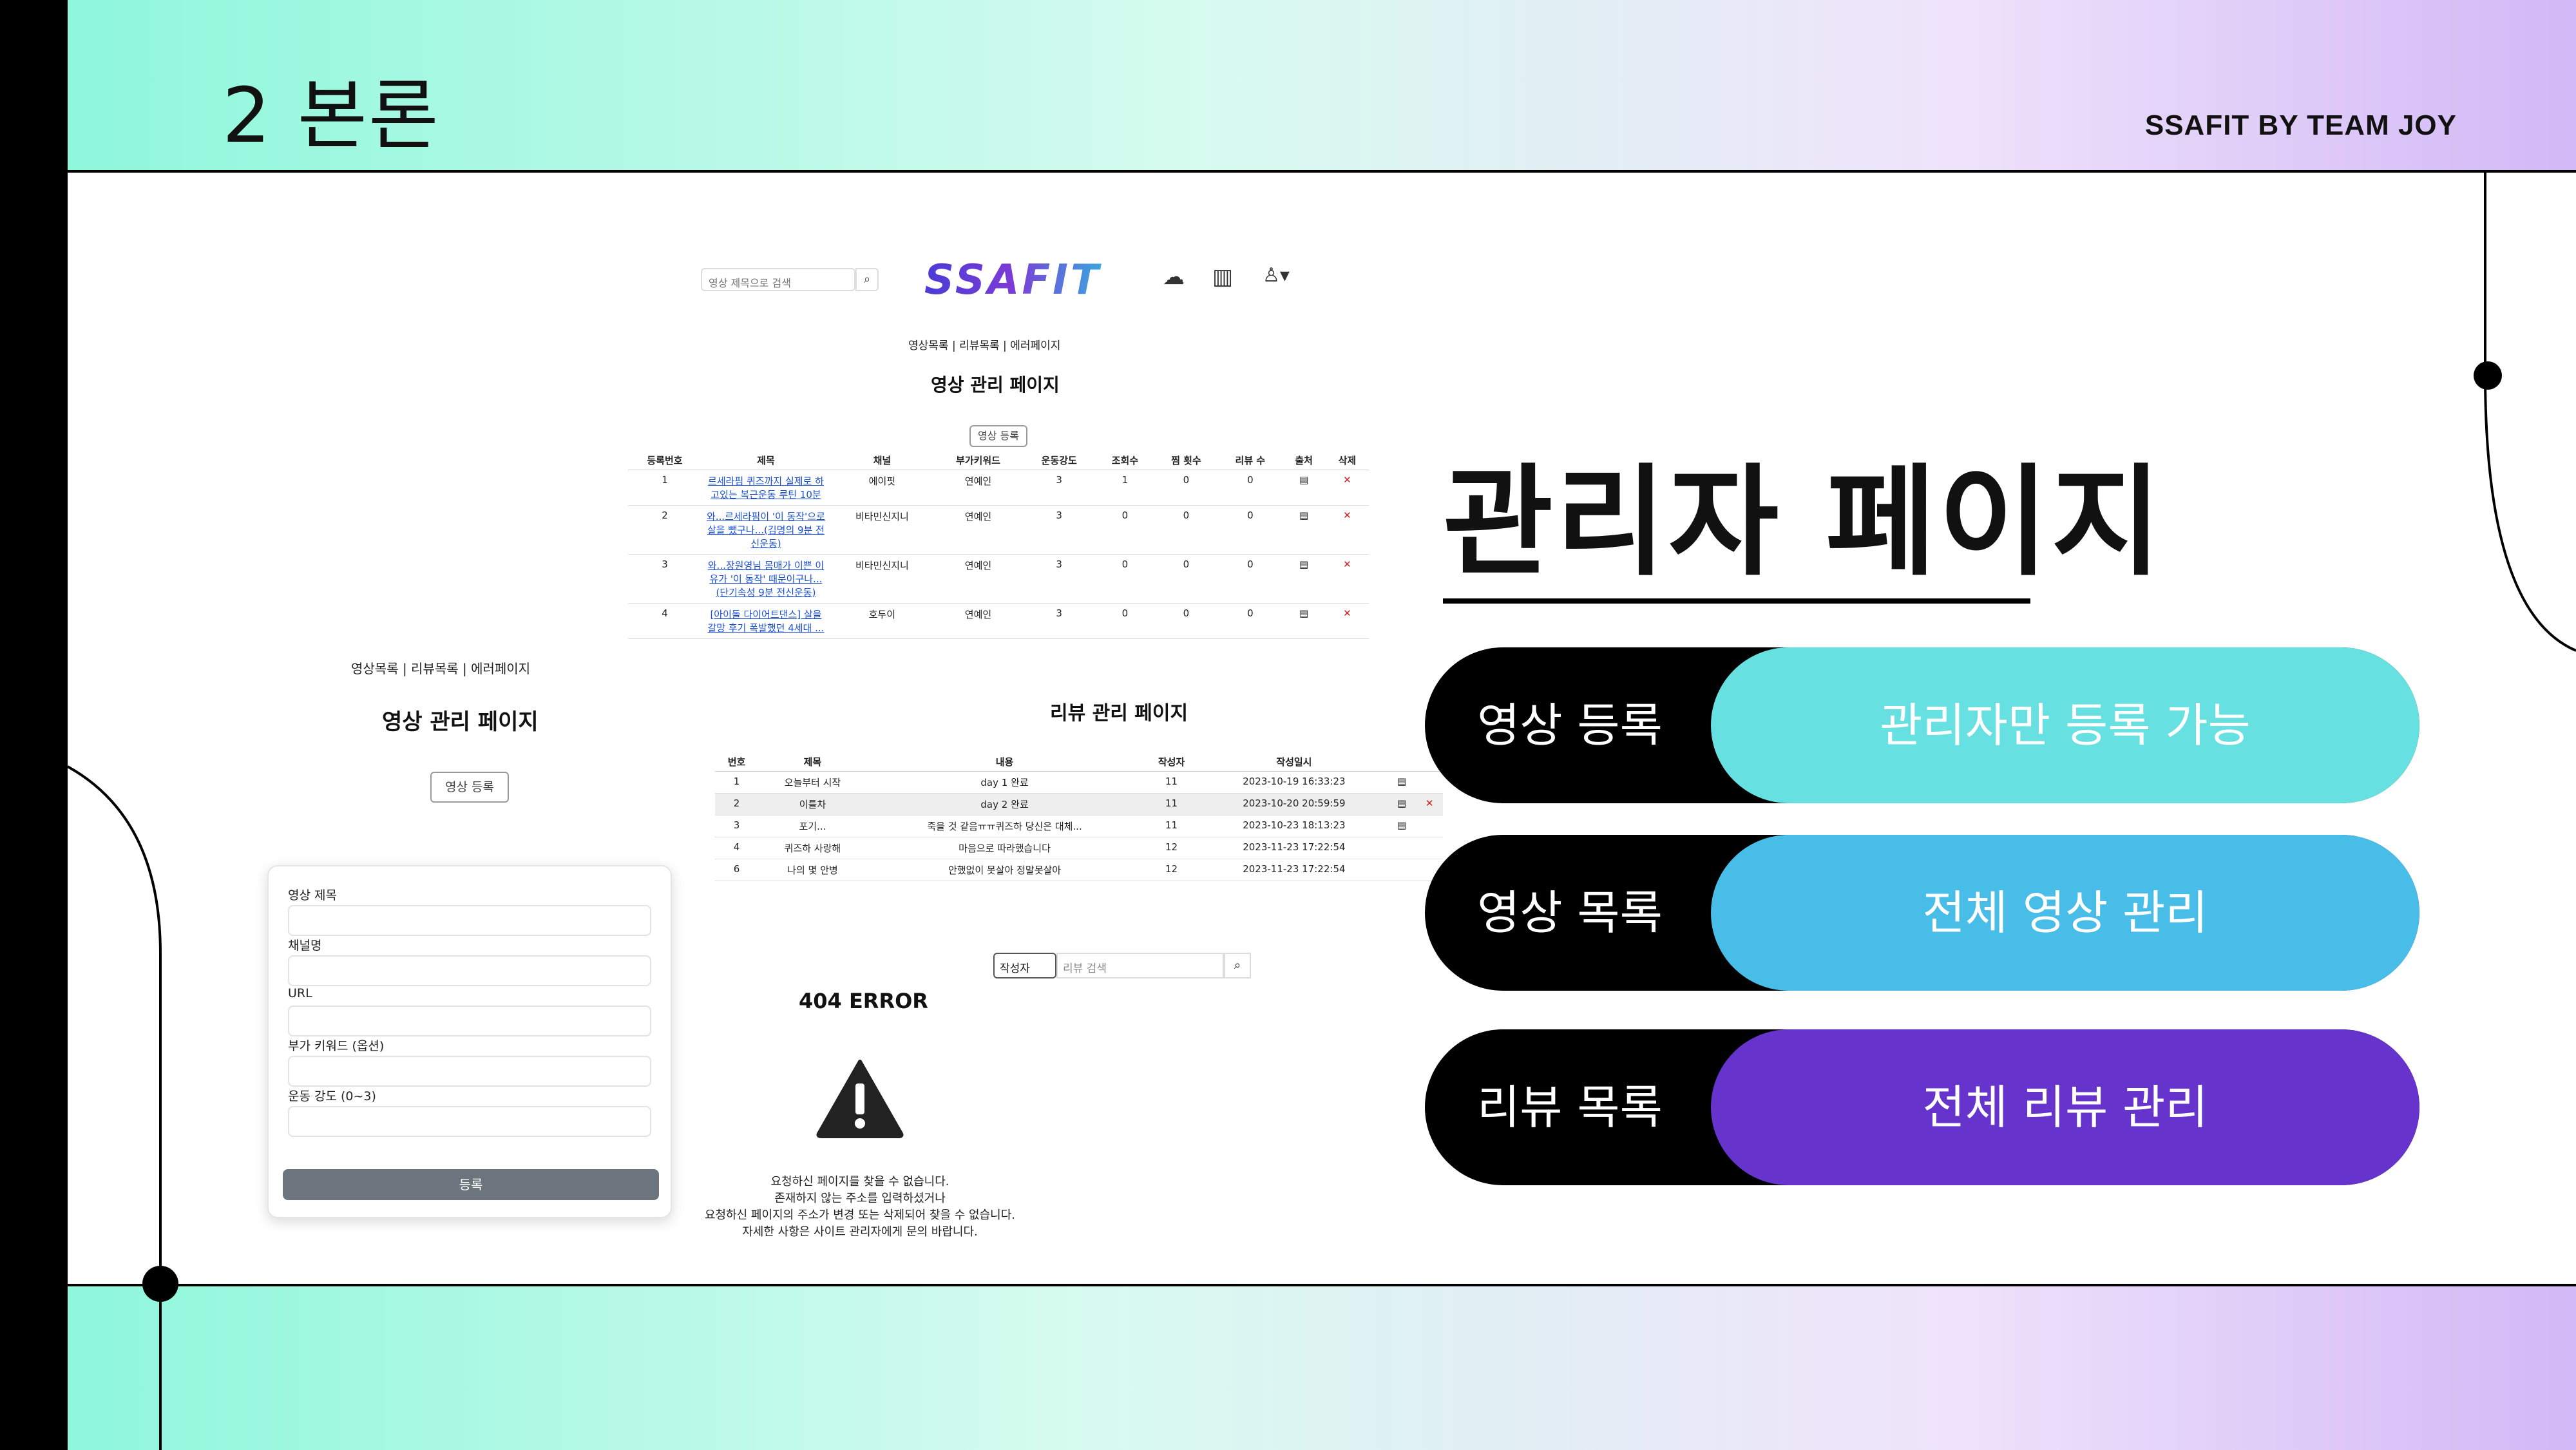 The width and height of the screenshot is (2576, 1450). What do you see at coordinates (737, 870) in the screenshot?
I see `cell: 6` at bounding box center [737, 870].